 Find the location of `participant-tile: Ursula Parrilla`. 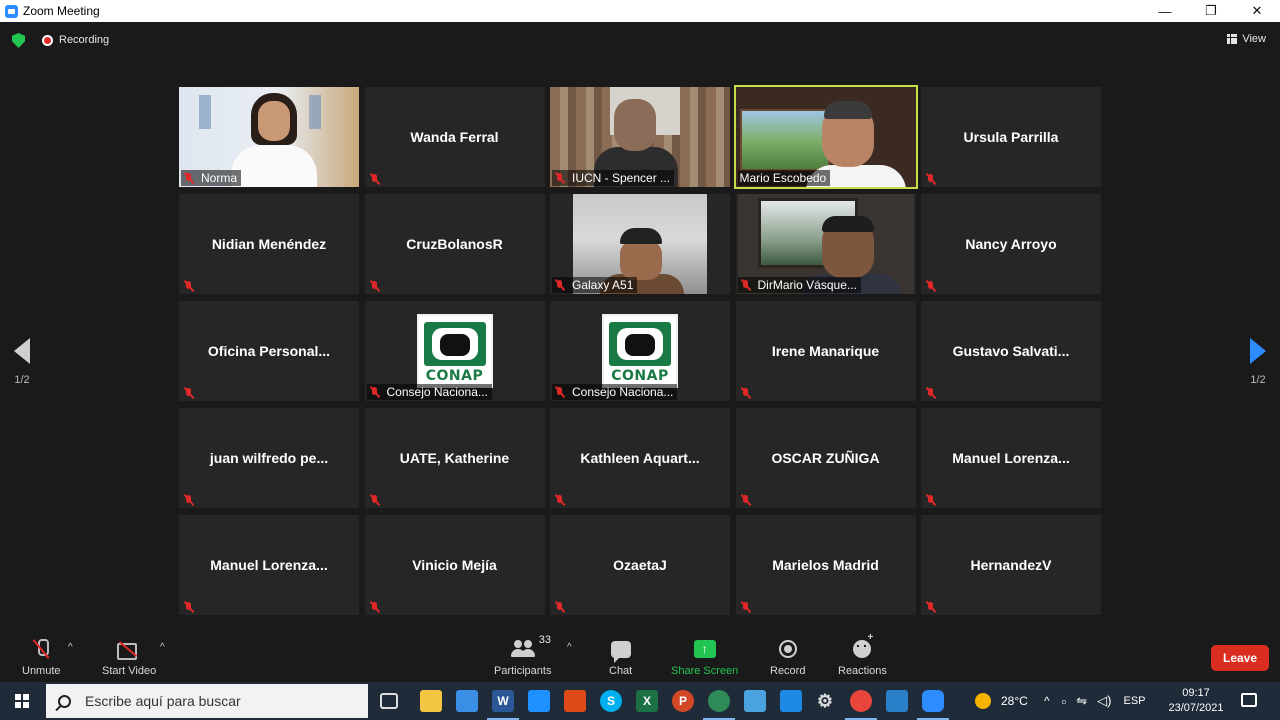

participant-tile: Ursula Parrilla is located at coordinates (1011, 137).